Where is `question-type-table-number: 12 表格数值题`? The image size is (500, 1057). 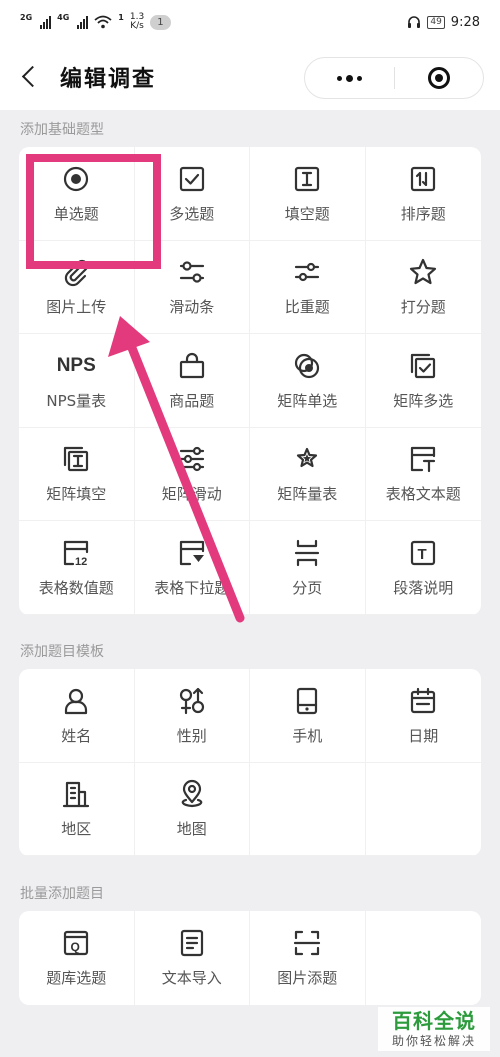
question-type-table-number: 12 表格数值题 is located at coordinates (77, 568).